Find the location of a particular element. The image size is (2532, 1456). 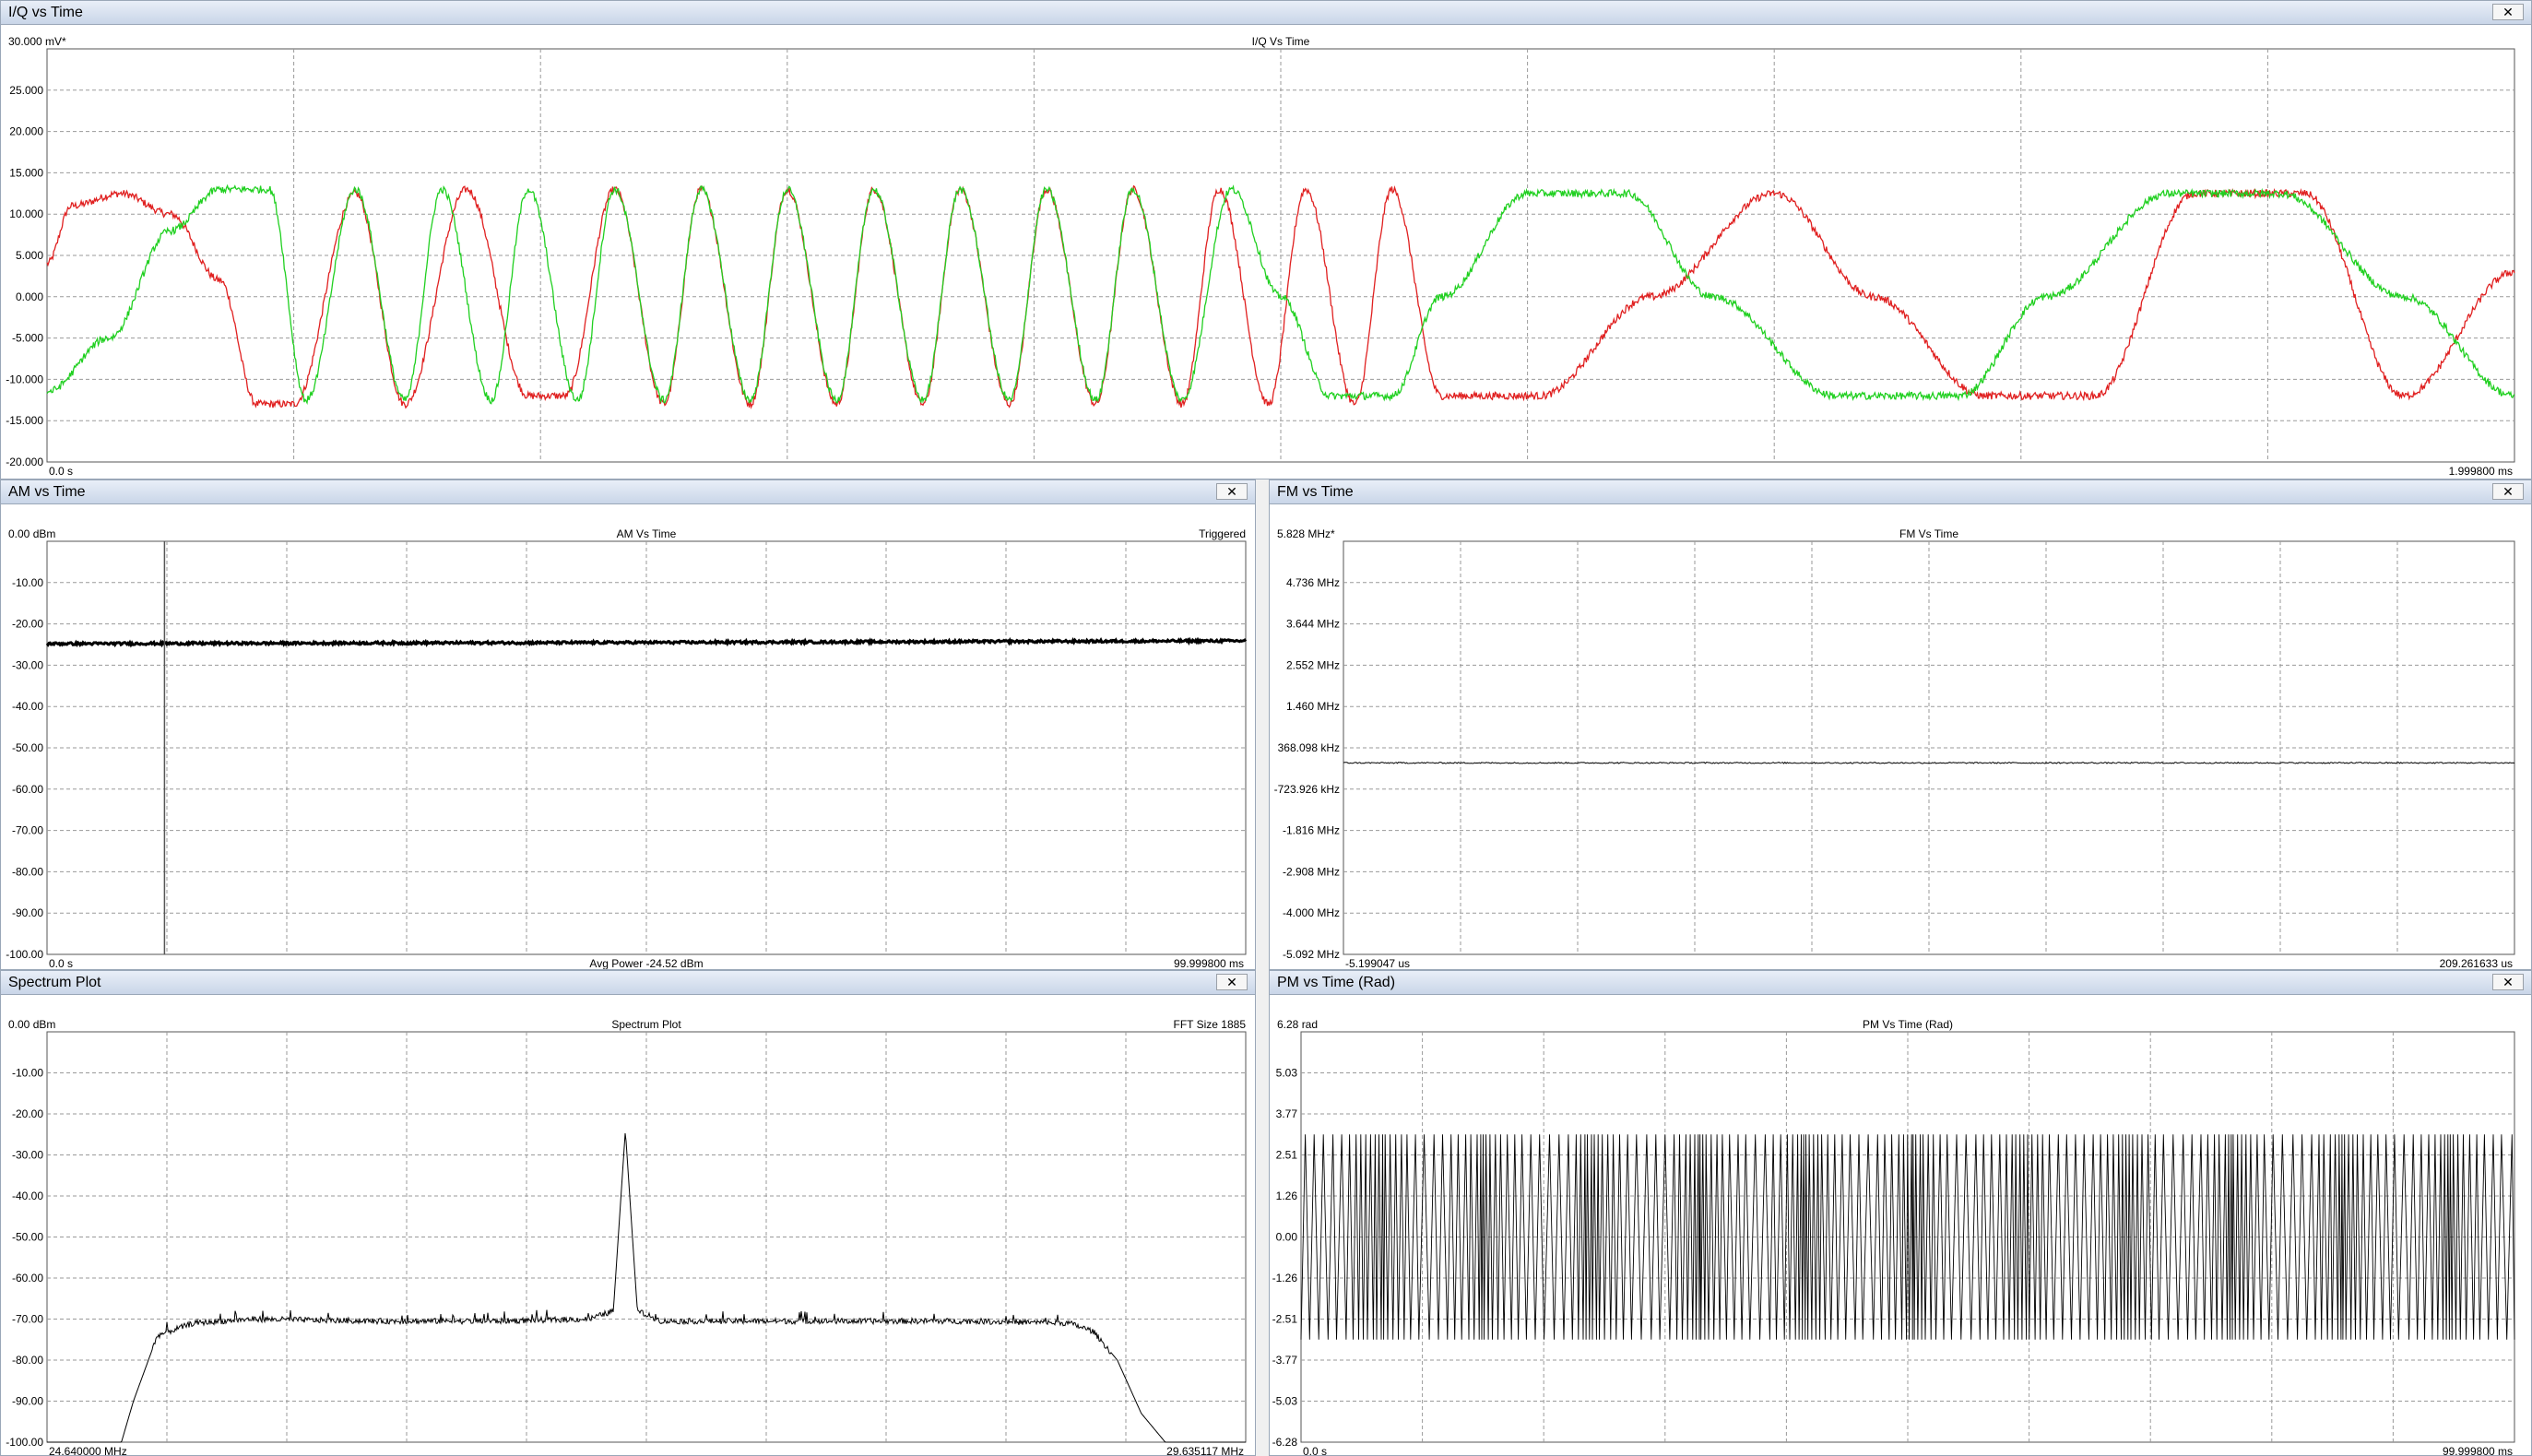

iq-y-tick-label: 5.000 is located at coordinates (29, 255).